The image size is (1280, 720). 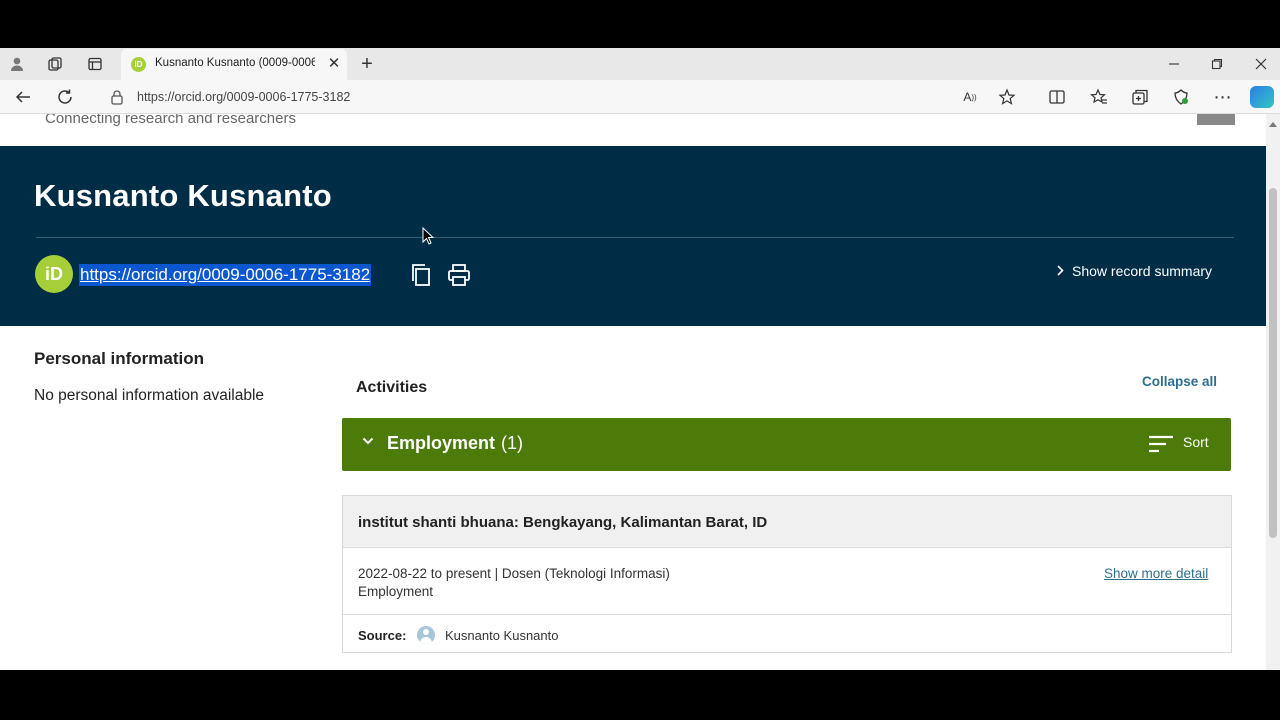 I want to click on collections-icon, so click(x=1140, y=97).